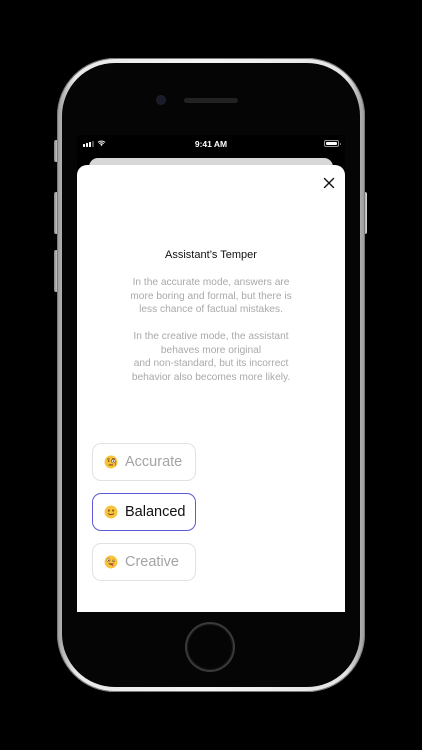  I want to click on status-time: 9:41 AM, so click(211, 144).